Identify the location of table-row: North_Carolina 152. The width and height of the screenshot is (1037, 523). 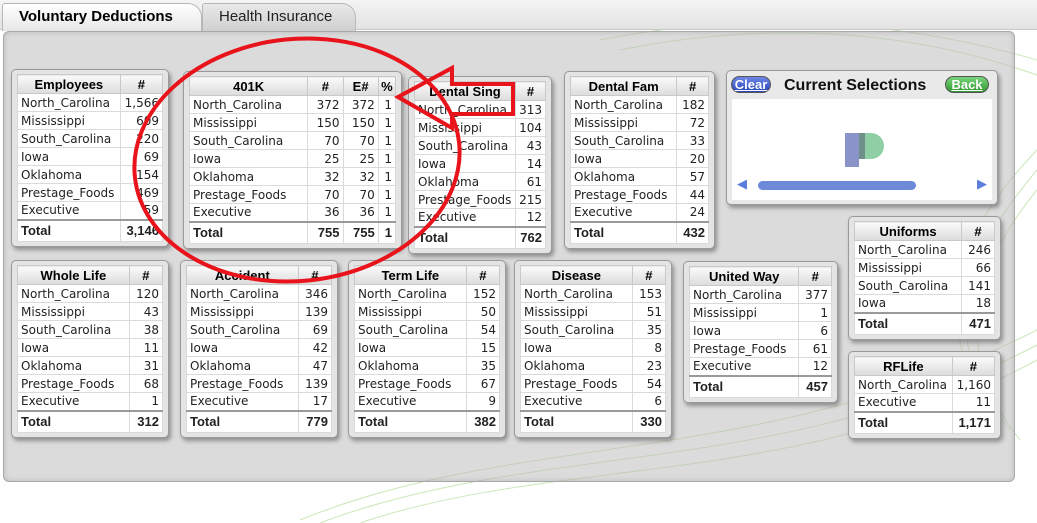
(427, 293).